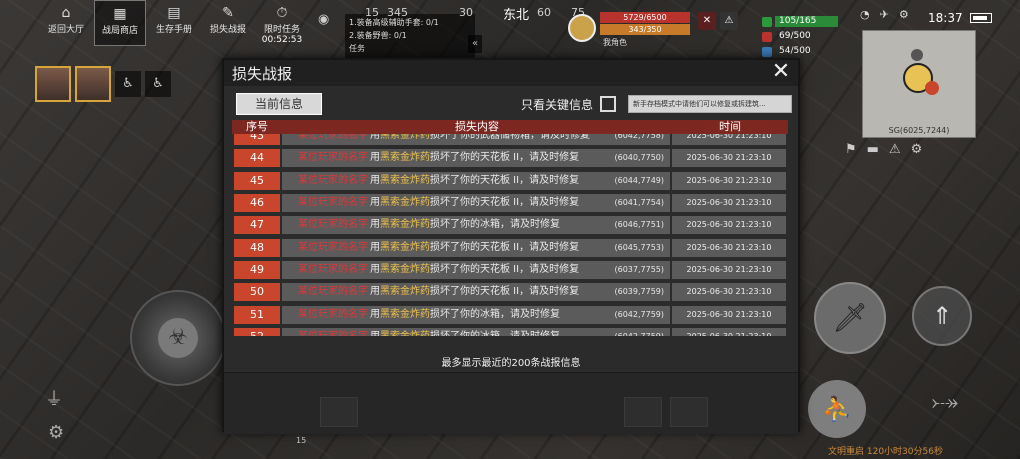  I want to click on task-item: 2.装备野兽: 0/1, so click(378, 35).